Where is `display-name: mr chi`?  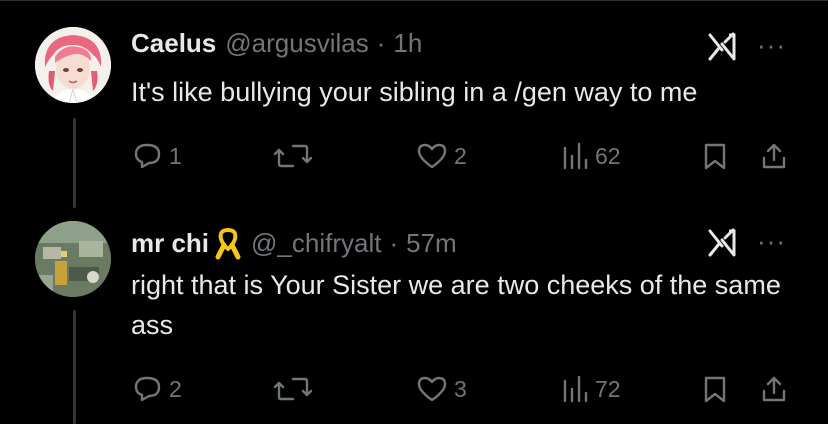
display-name: mr chi is located at coordinates (170, 243).